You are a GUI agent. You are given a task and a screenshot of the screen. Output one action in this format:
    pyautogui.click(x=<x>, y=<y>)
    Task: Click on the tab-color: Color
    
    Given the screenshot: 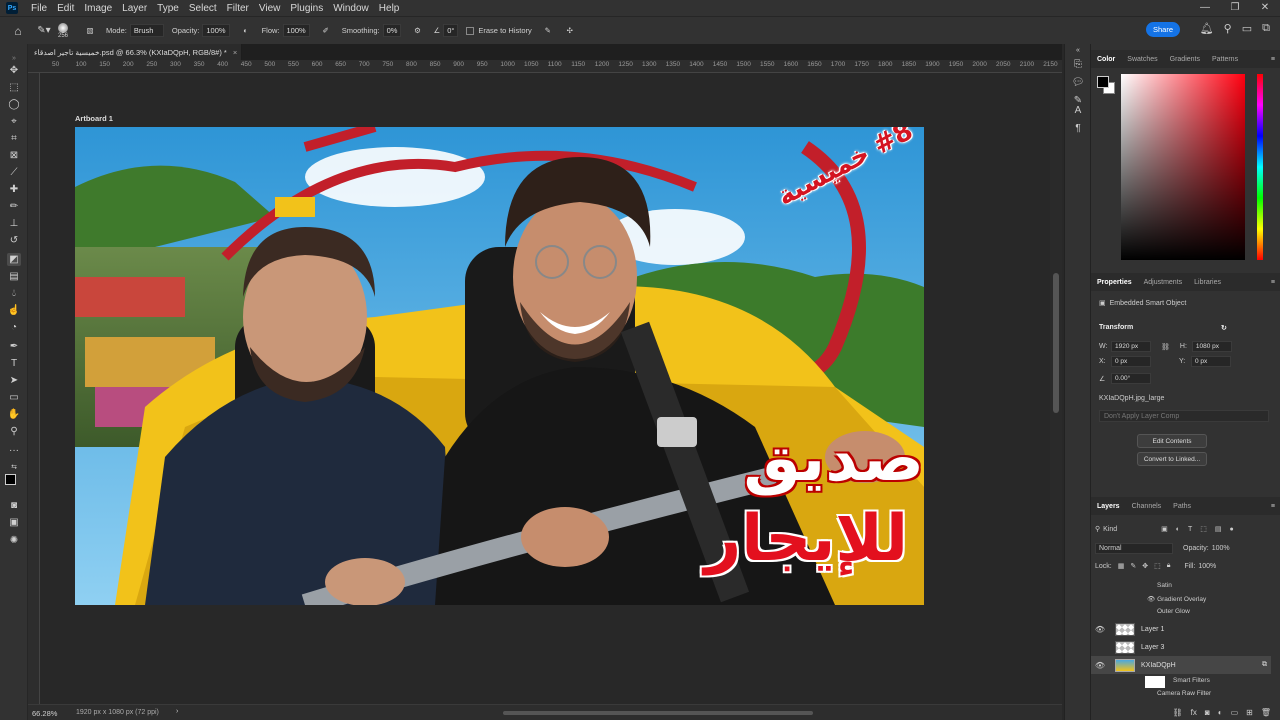 What is the action you would take?
    pyautogui.click(x=1106, y=59)
    